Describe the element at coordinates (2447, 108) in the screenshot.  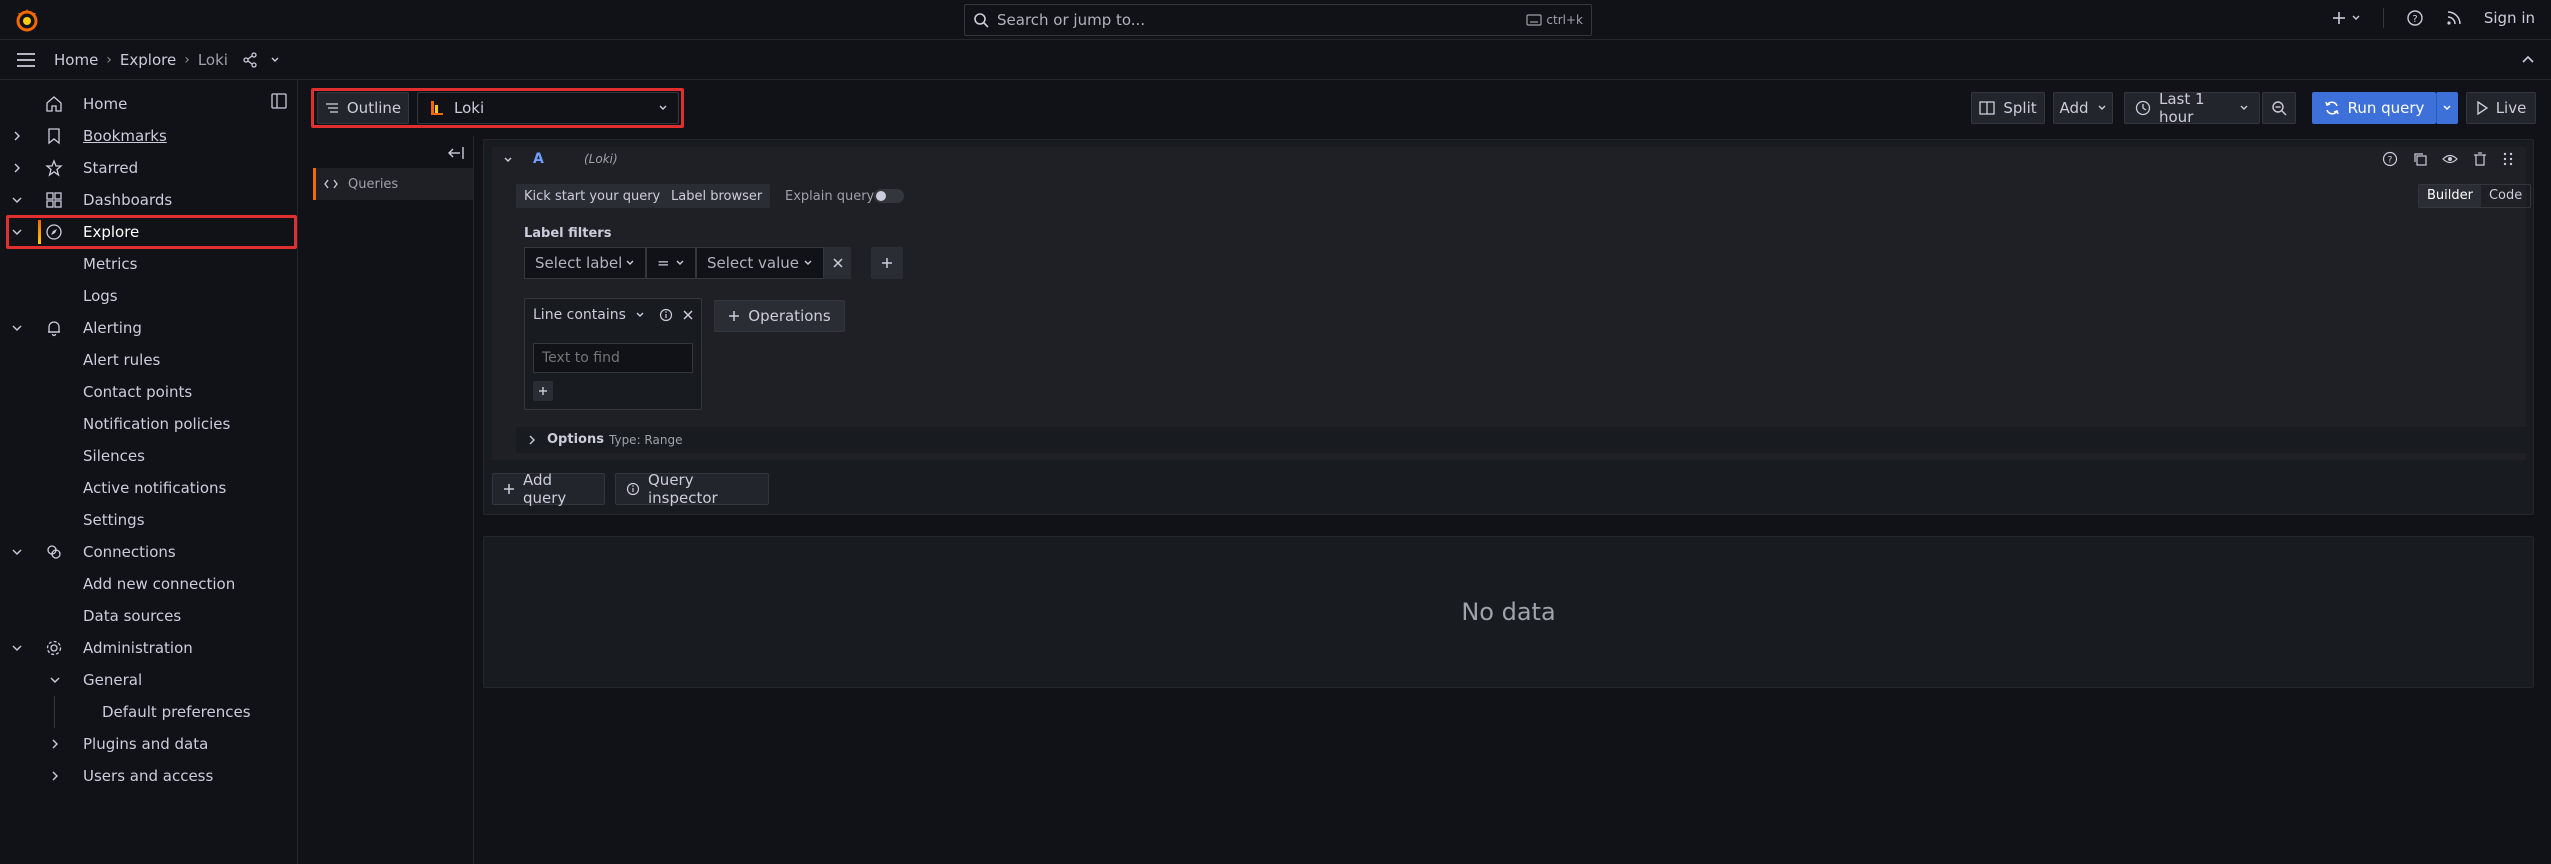
I see `run-query-options-button` at that location.